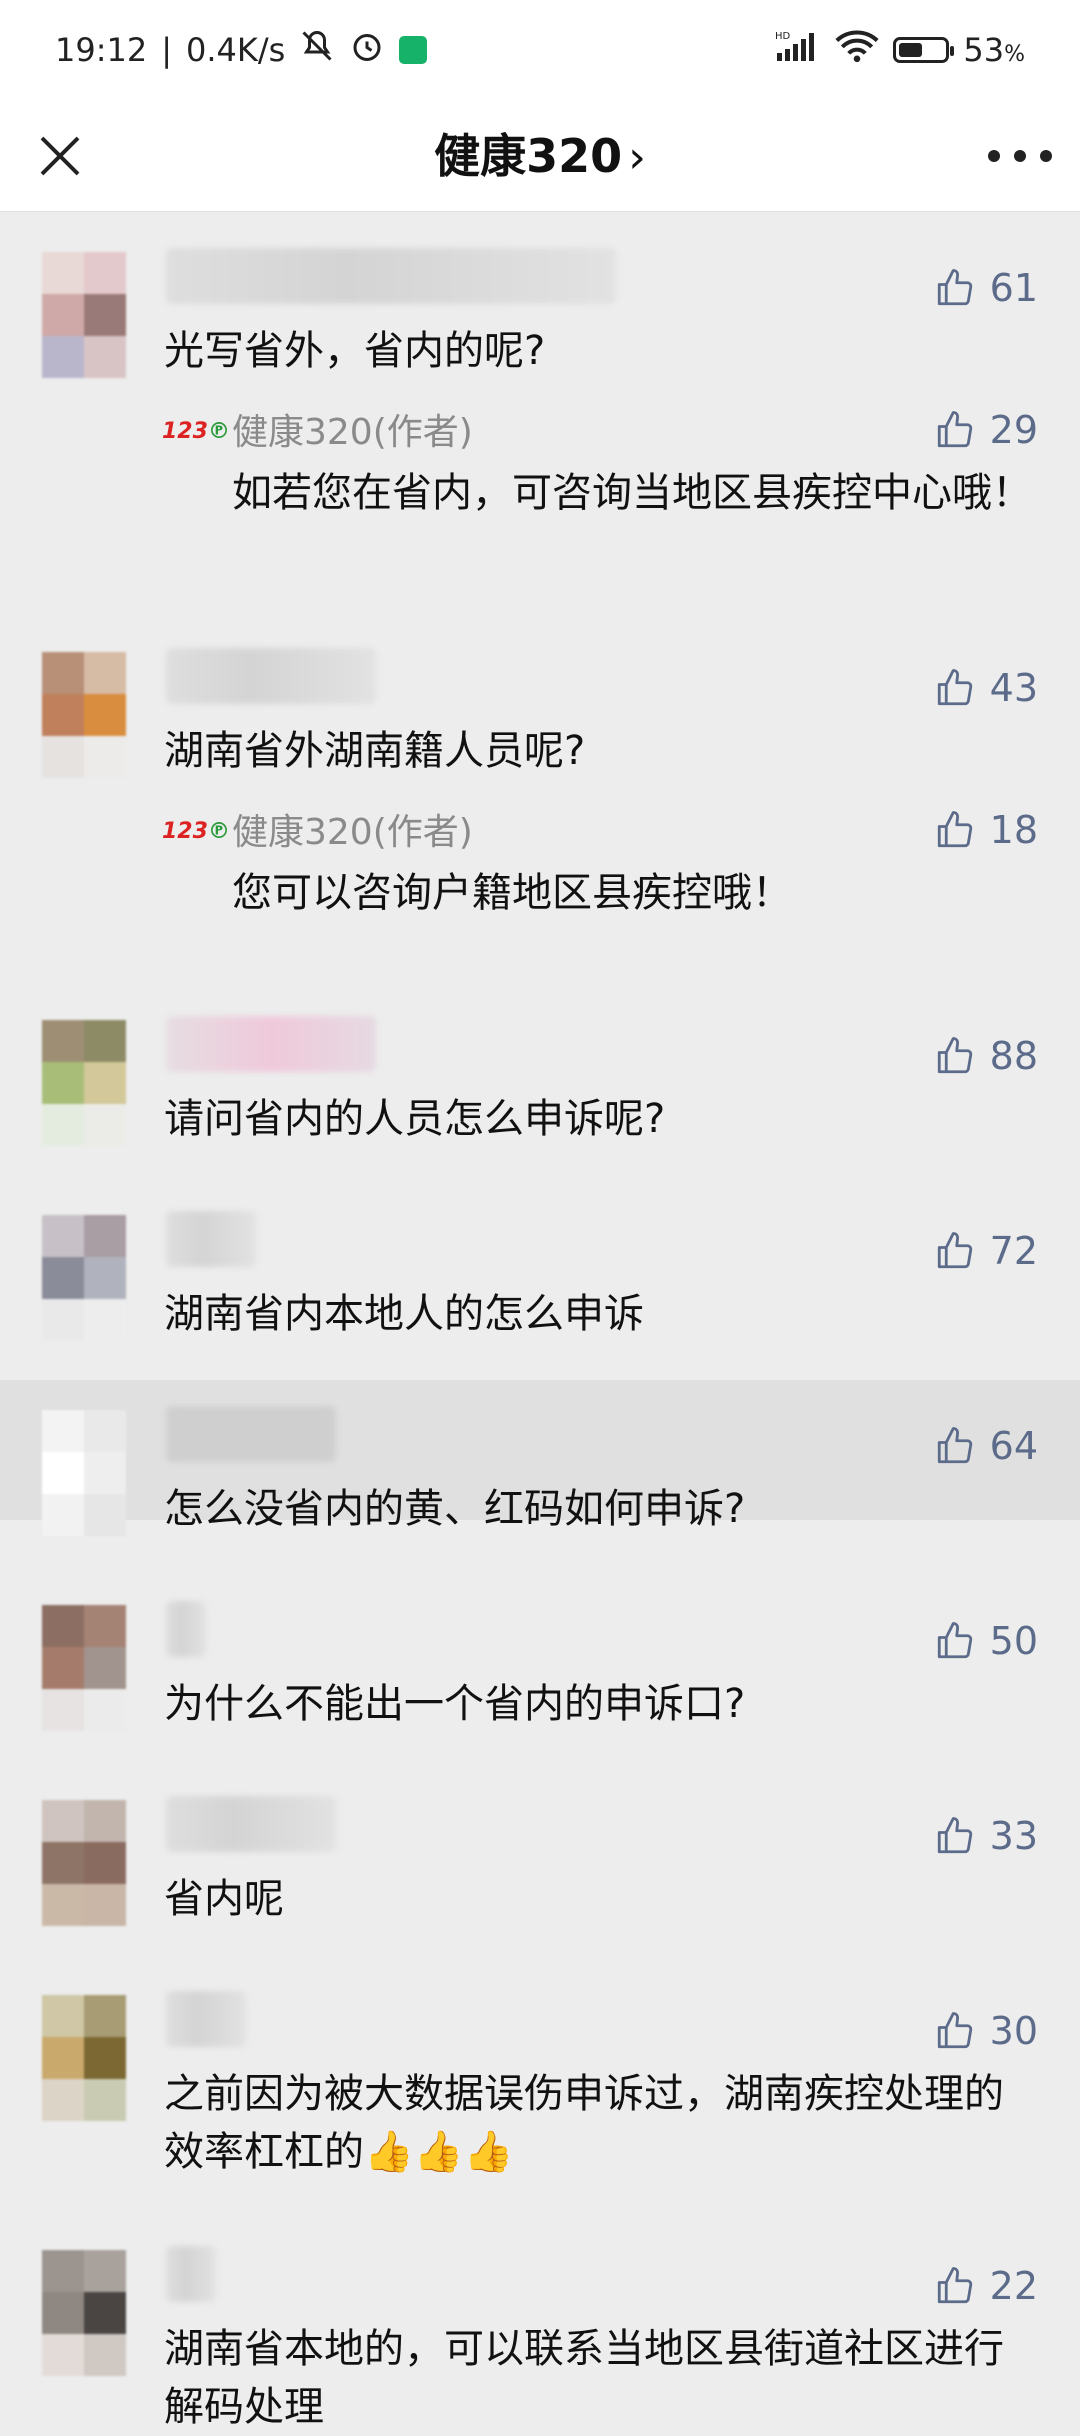 The height and width of the screenshot is (2436, 1080). Describe the element at coordinates (528, 156) in the screenshot. I see `title-text: 健康320` at that location.